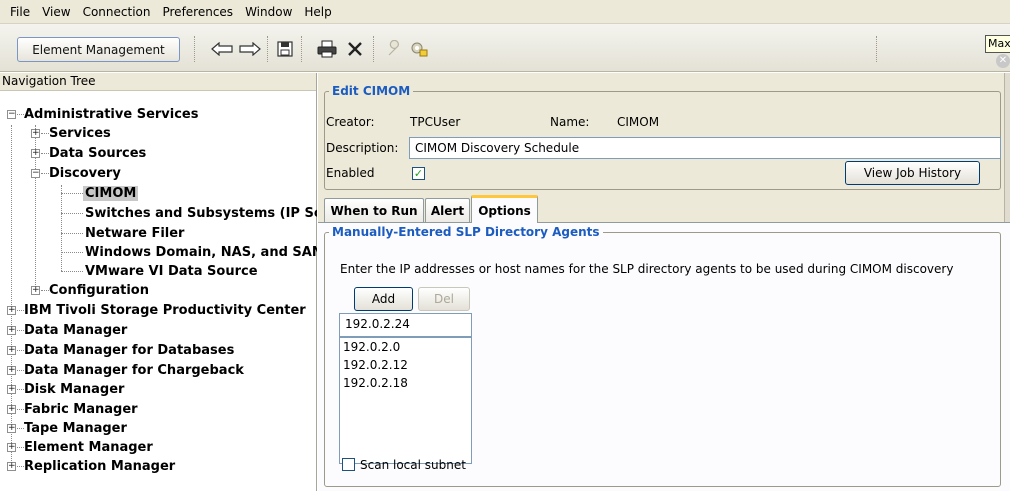 Image resolution: width=1010 pixels, height=491 pixels. Describe the element at coordinates (250, 49) in the screenshot. I see `forward-arrow-icon` at that location.